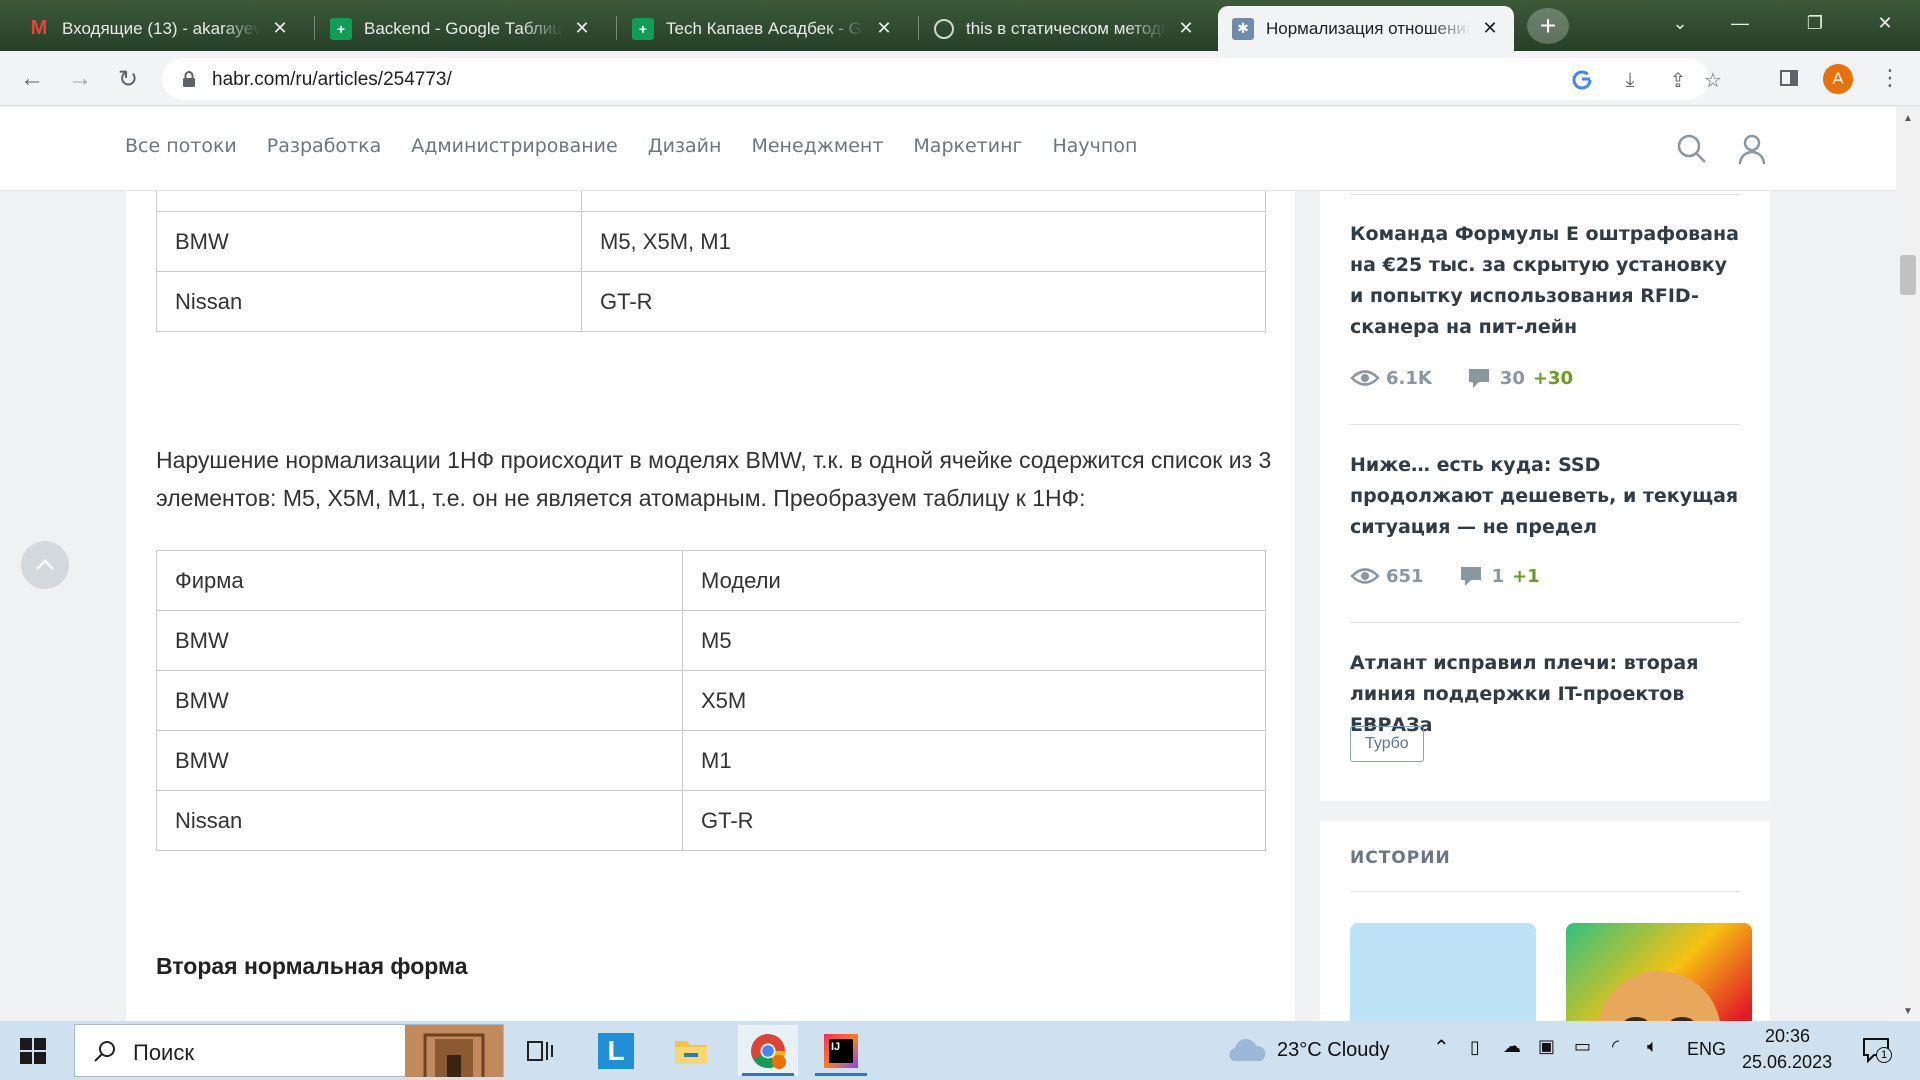  What do you see at coordinates (32, 79) in the screenshot?
I see `back-icon: ←` at bounding box center [32, 79].